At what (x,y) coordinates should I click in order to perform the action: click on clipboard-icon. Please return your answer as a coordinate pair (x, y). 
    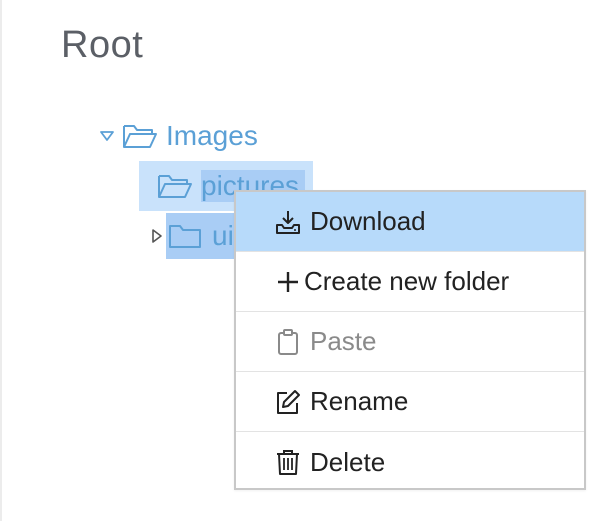
    Looking at the image, I should click on (288, 341).